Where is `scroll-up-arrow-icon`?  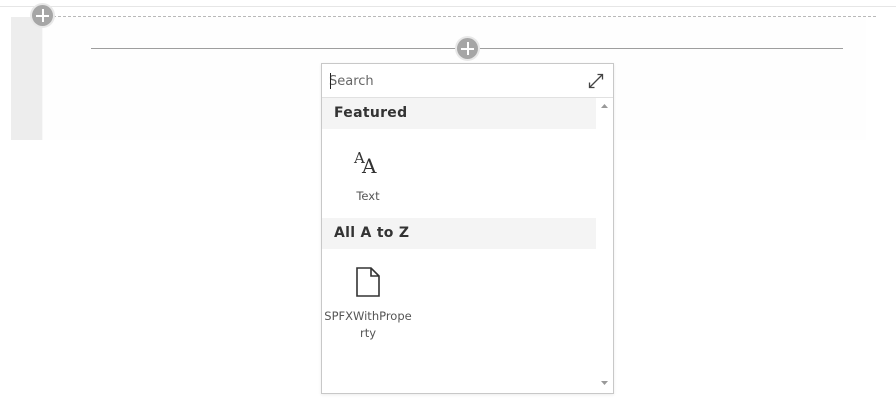 scroll-up-arrow-icon is located at coordinates (604, 106).